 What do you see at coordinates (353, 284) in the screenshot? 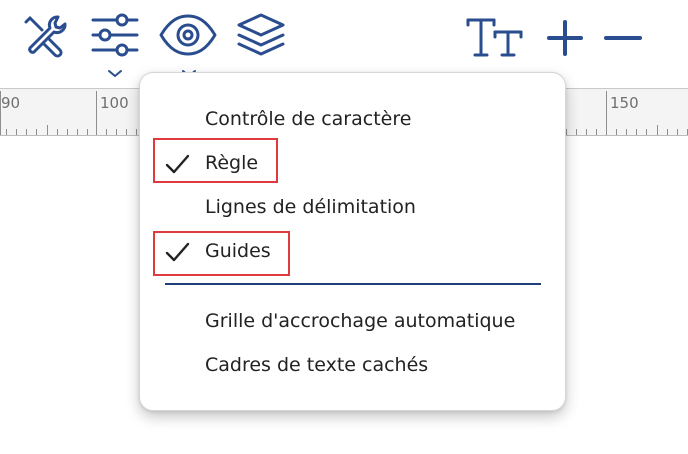
I see `menu-divider` at bounding box center [353, 284].